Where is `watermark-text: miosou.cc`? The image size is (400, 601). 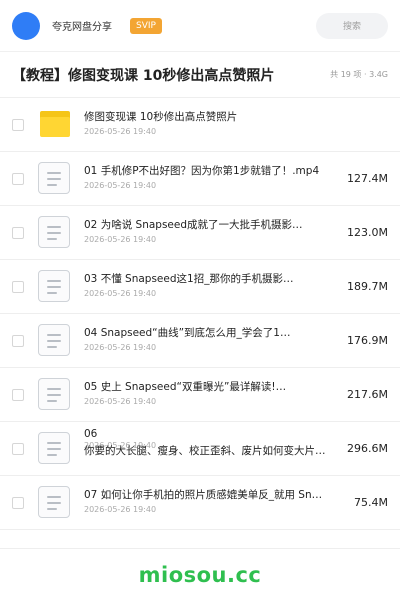
watermark-text: miosou.cc is located at coordinates (200, 575).